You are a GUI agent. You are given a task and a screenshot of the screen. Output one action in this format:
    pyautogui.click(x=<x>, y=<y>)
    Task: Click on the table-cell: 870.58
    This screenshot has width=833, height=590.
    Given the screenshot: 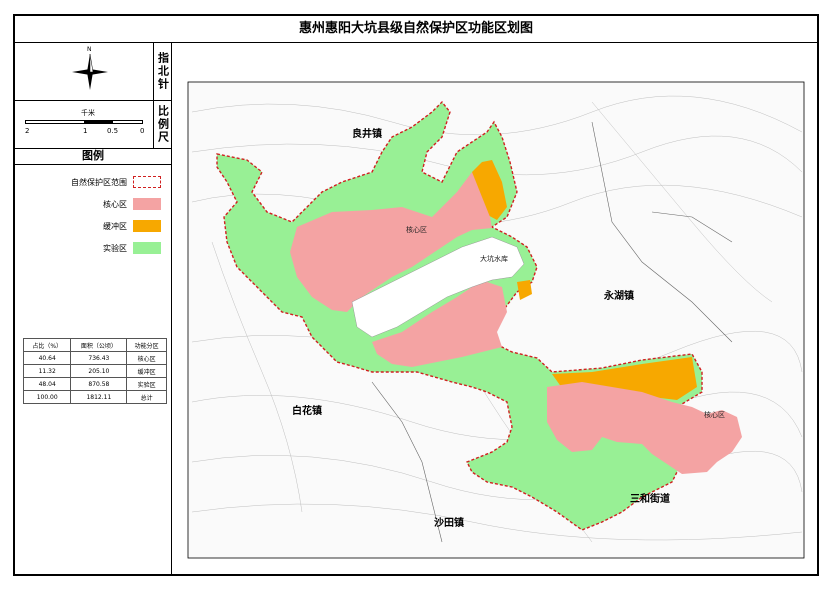 What is the action you would take?
    pyautogui.click(x=99, y=384)
    